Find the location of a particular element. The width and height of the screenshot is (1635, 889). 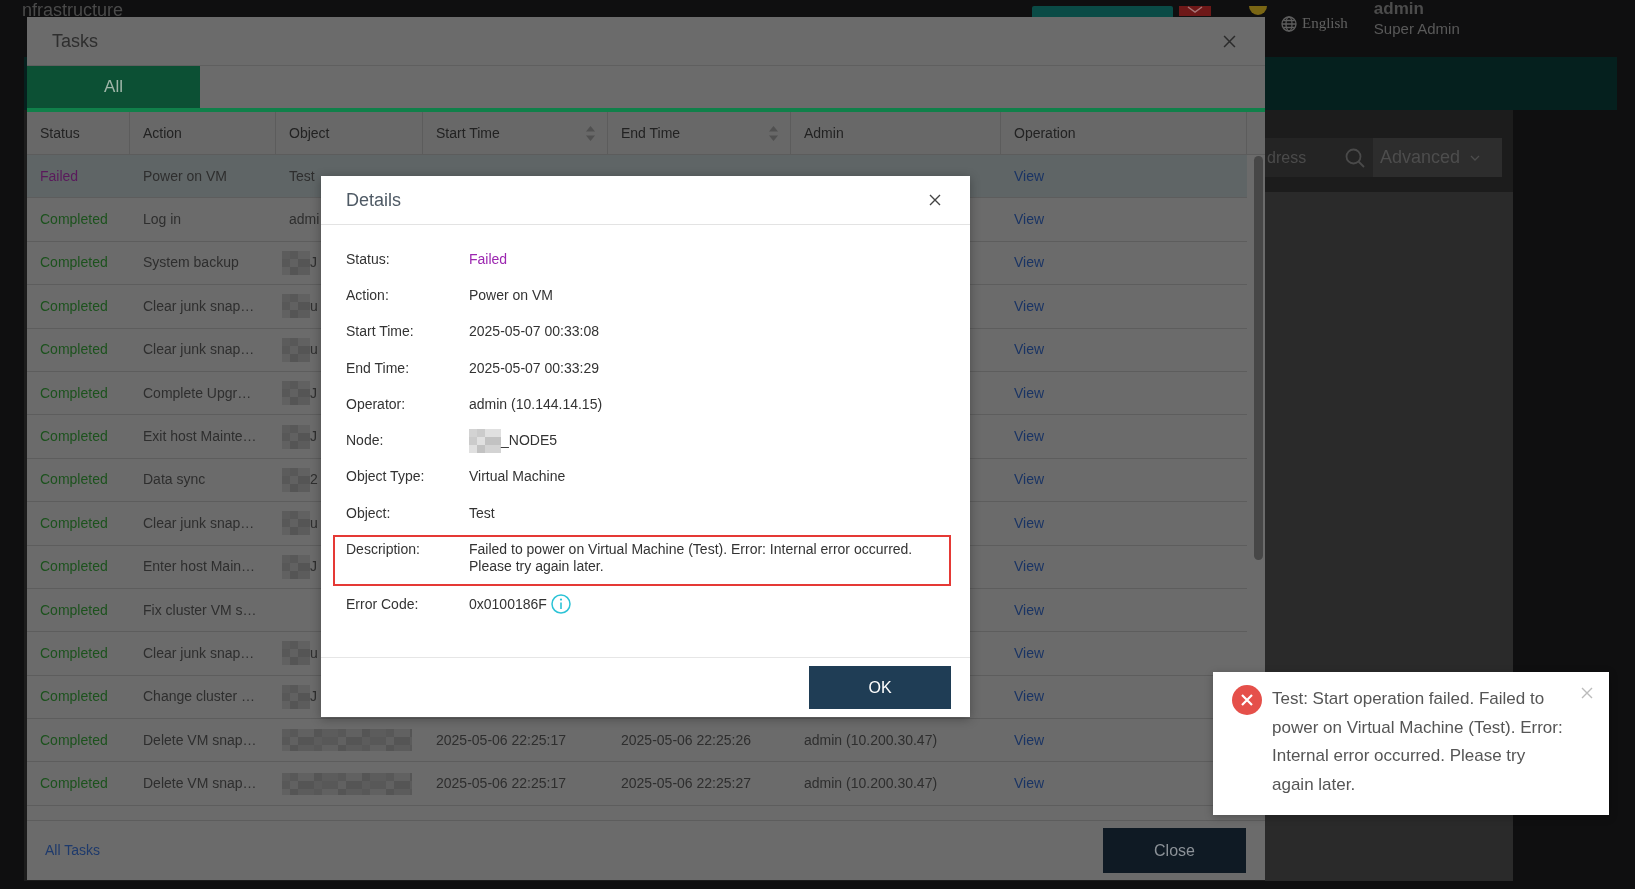

table-cell-text: admi is located at coordinates (304, 220).